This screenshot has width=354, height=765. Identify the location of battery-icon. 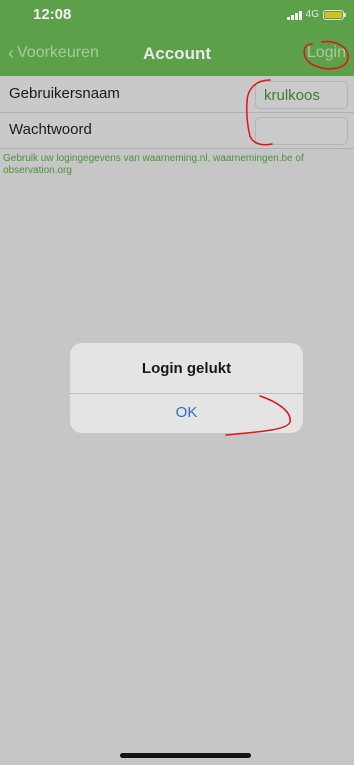
(334, 14).